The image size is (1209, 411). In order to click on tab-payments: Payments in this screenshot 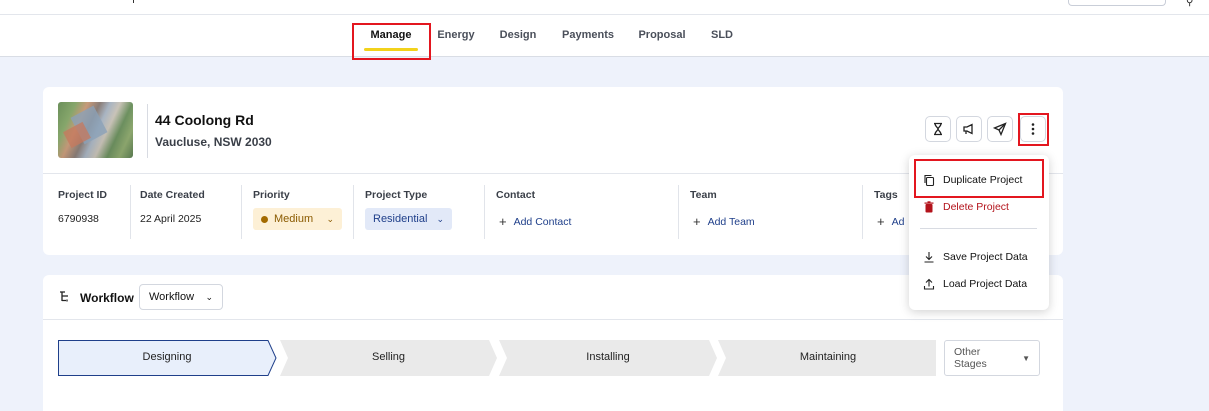, I will do `click(588, 36)`.